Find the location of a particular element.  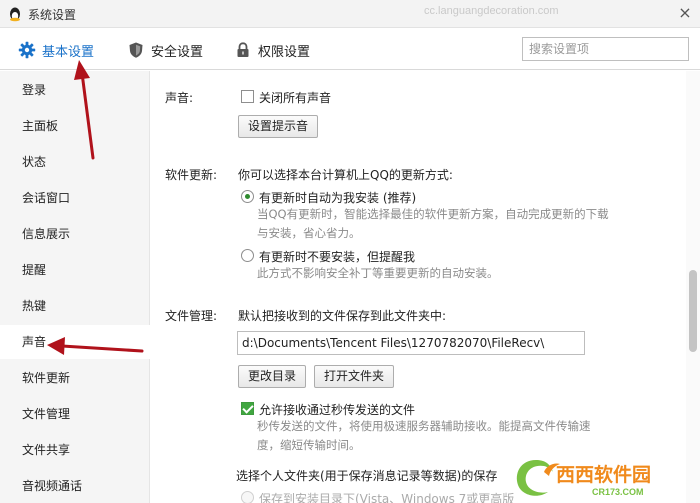

sound-section-label: 声音: is located at coordinates (179, 98).